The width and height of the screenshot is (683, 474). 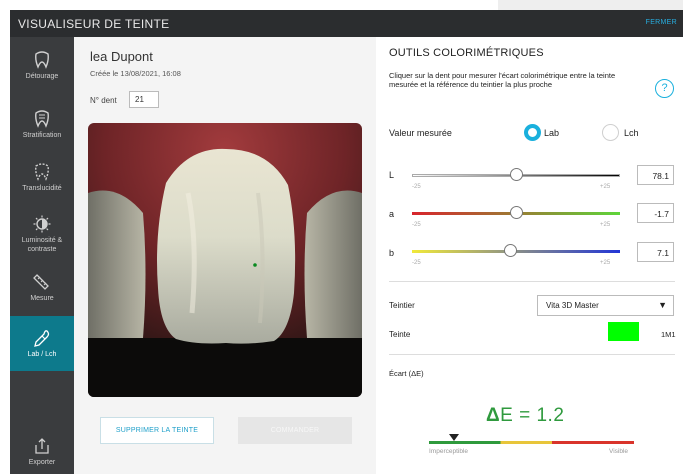 I want to click on lab-radio-label: Lab, so click(x=552, y=133).